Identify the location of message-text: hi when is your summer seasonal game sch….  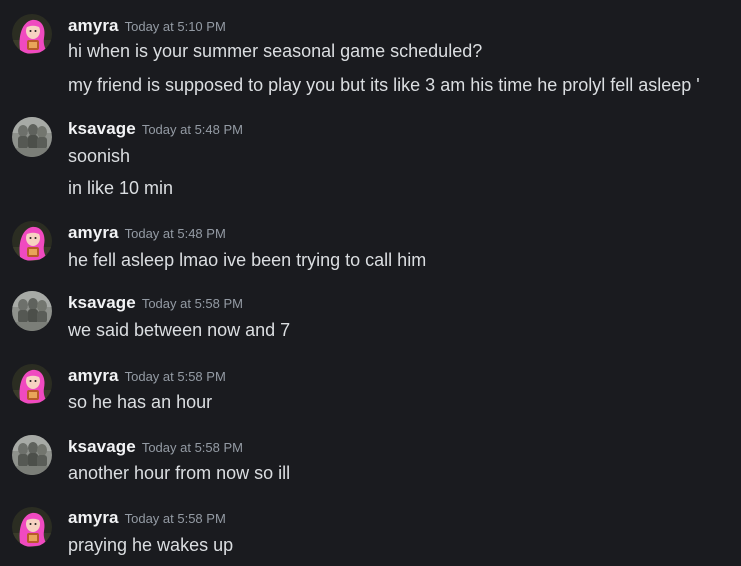
(275, 51).